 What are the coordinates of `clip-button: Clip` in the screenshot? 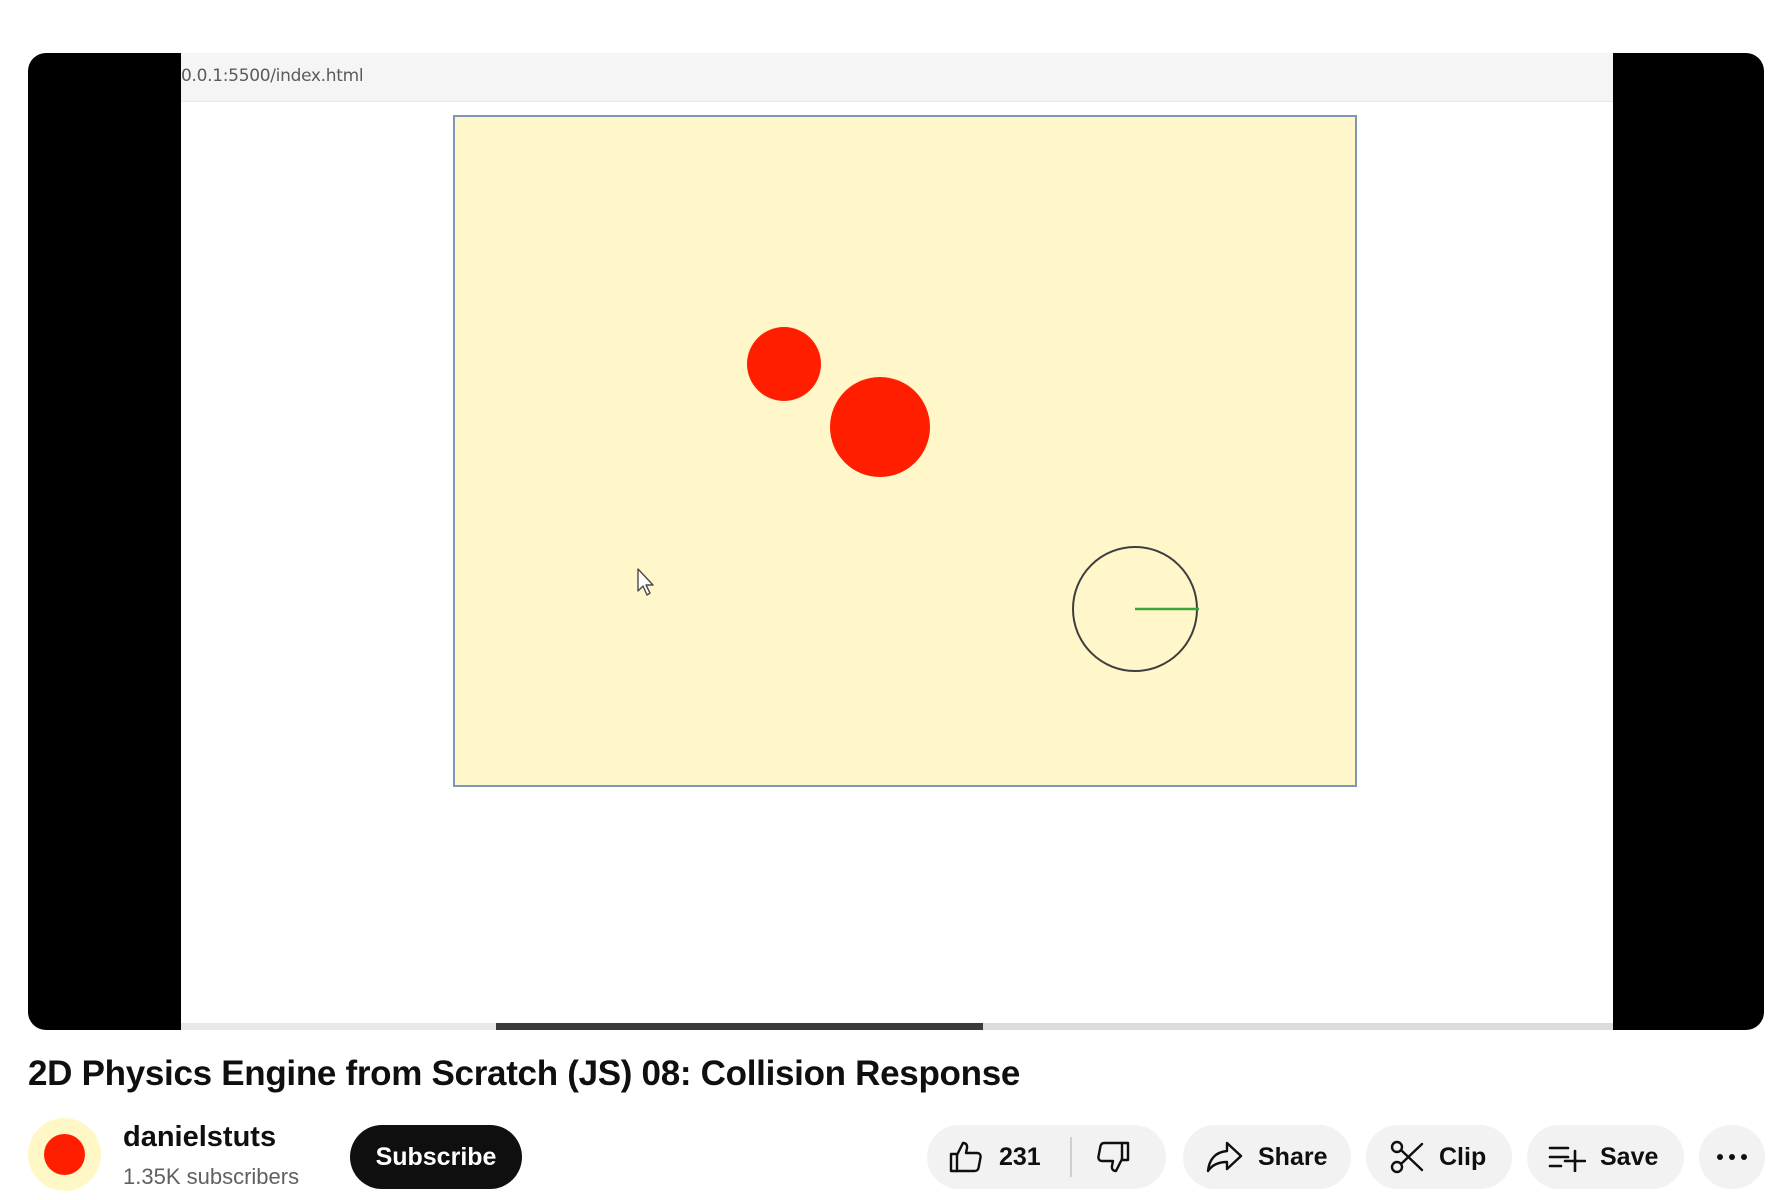 It's located at (1439, 1157).